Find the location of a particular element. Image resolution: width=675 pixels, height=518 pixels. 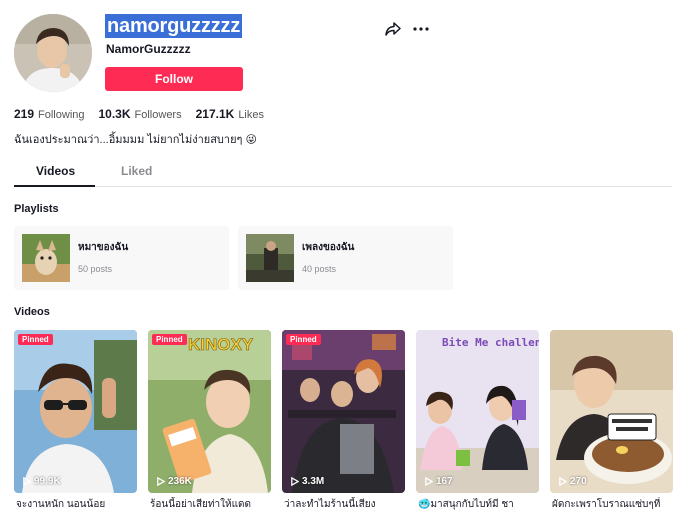

following-stat: 219 Following is located at coordinates (49, 114).